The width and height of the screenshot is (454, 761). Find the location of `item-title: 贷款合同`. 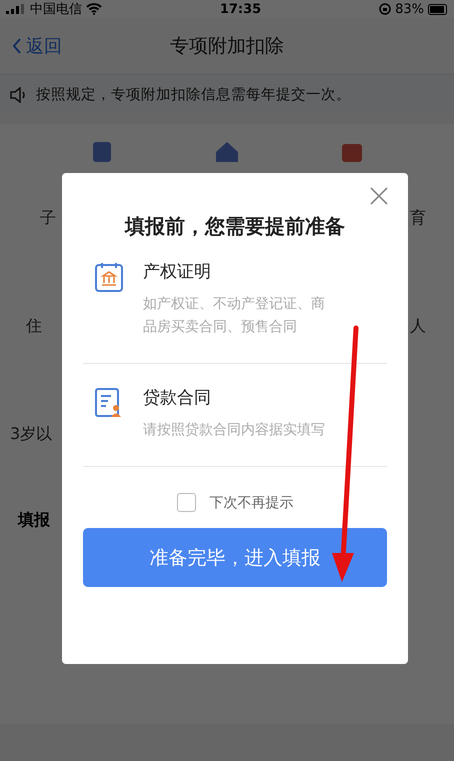

item-title: 贷款合同 is located at coordinates (177, 398).